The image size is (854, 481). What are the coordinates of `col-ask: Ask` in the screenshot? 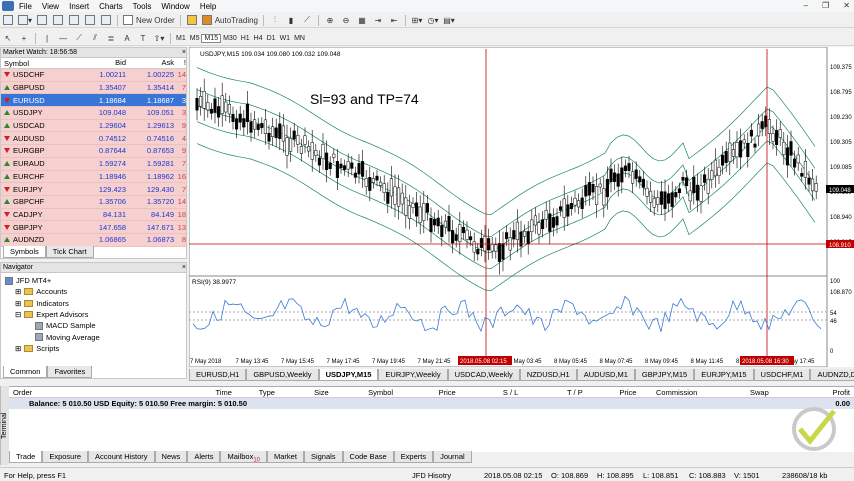 It's located at (150, 63).